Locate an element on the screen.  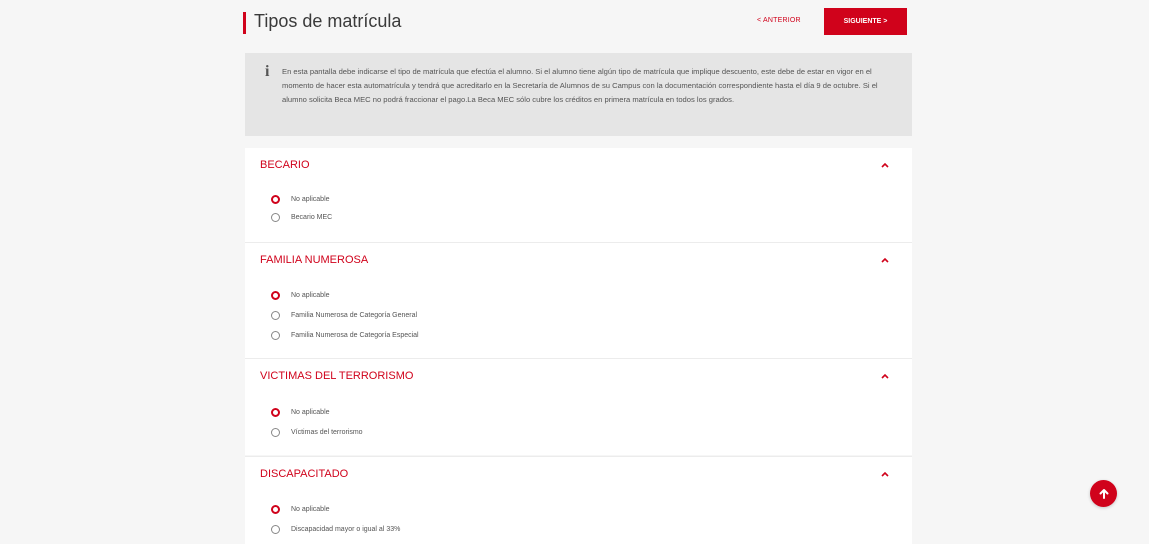
title-accent-bar is located at coordinates (244, 23).